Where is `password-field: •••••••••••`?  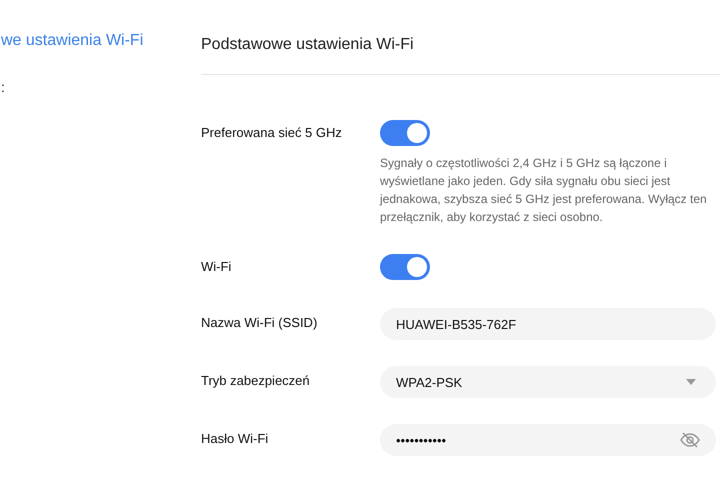
password-field: ••••••••••• is located at coordinates (548, 440).